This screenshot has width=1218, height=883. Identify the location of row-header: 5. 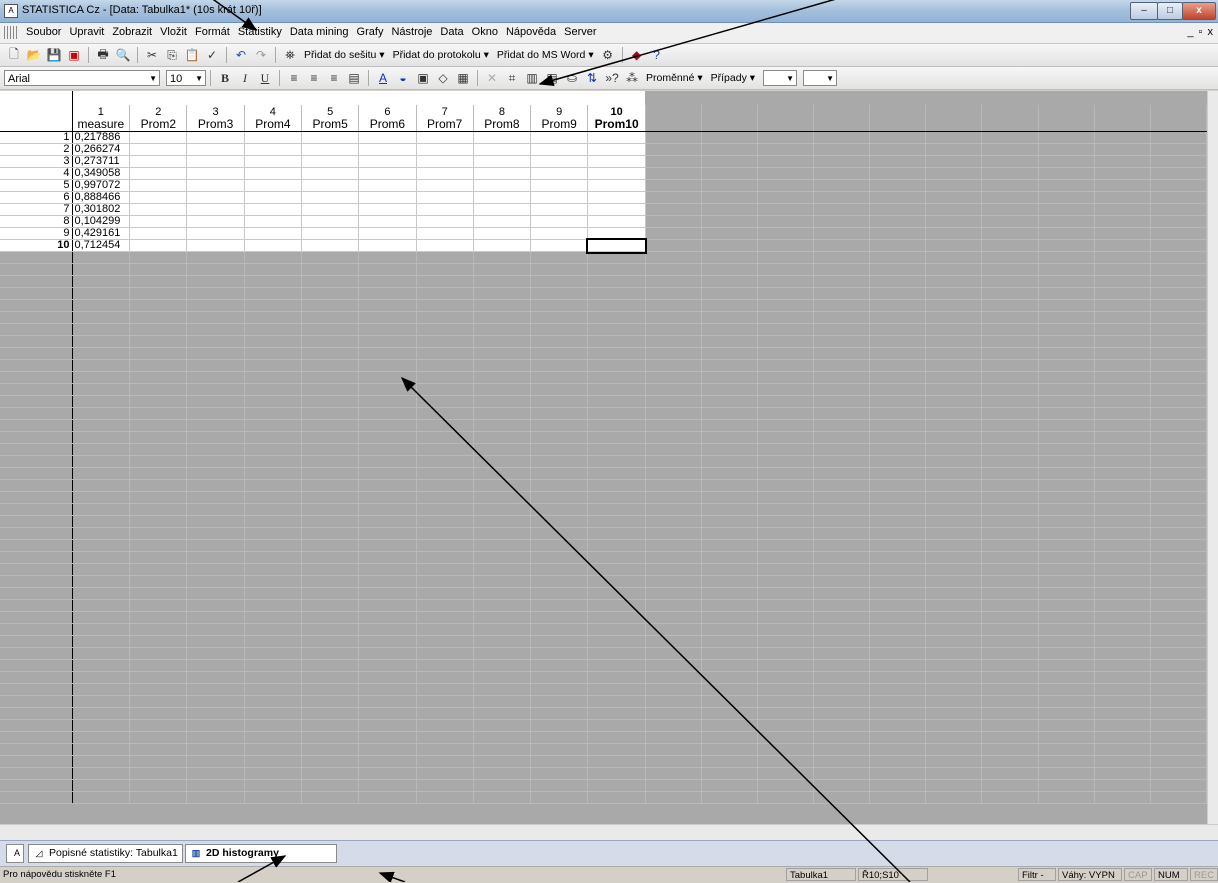
(36, 185).